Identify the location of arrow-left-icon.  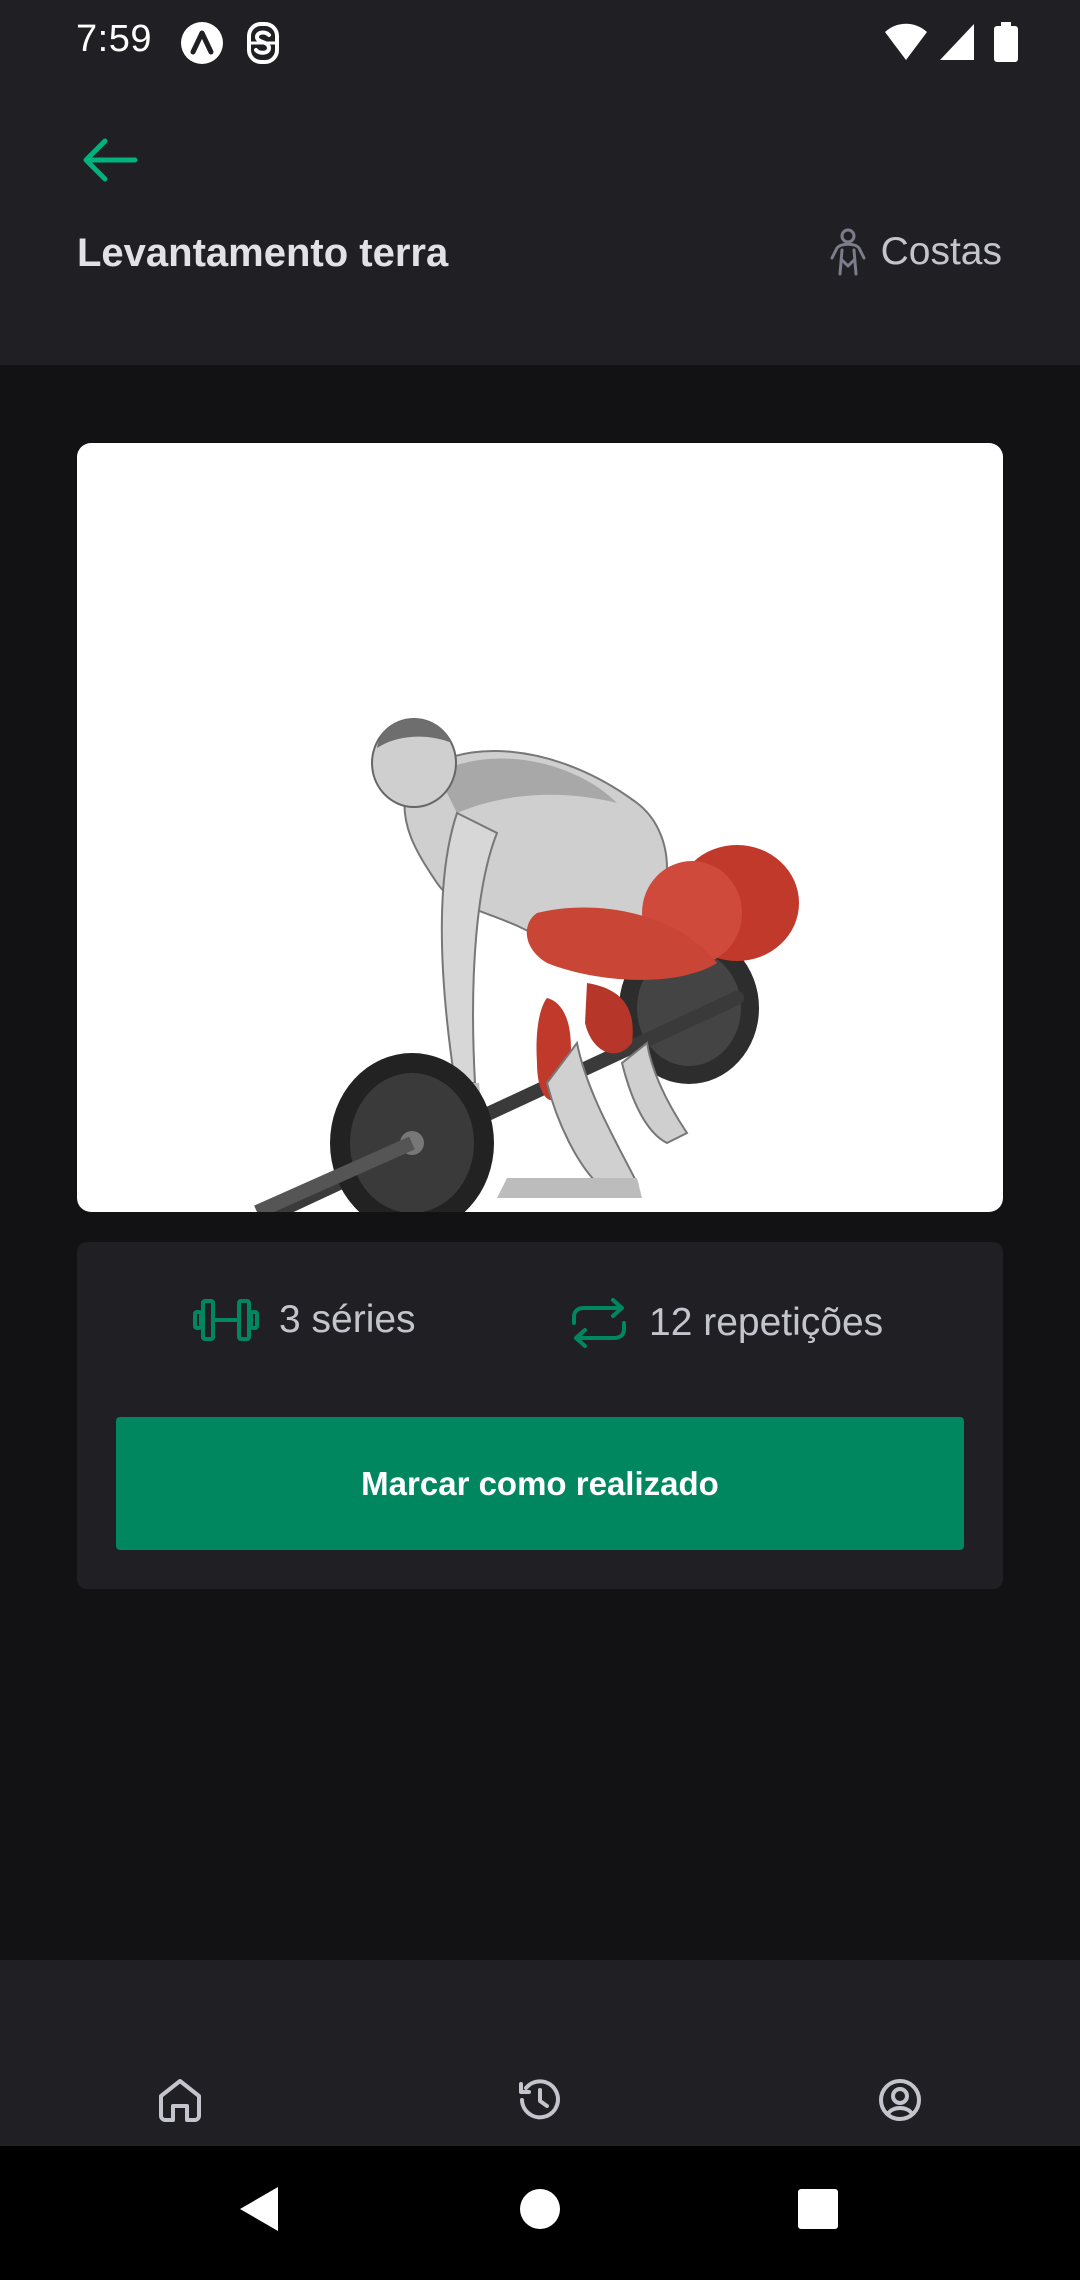
(110, 160).